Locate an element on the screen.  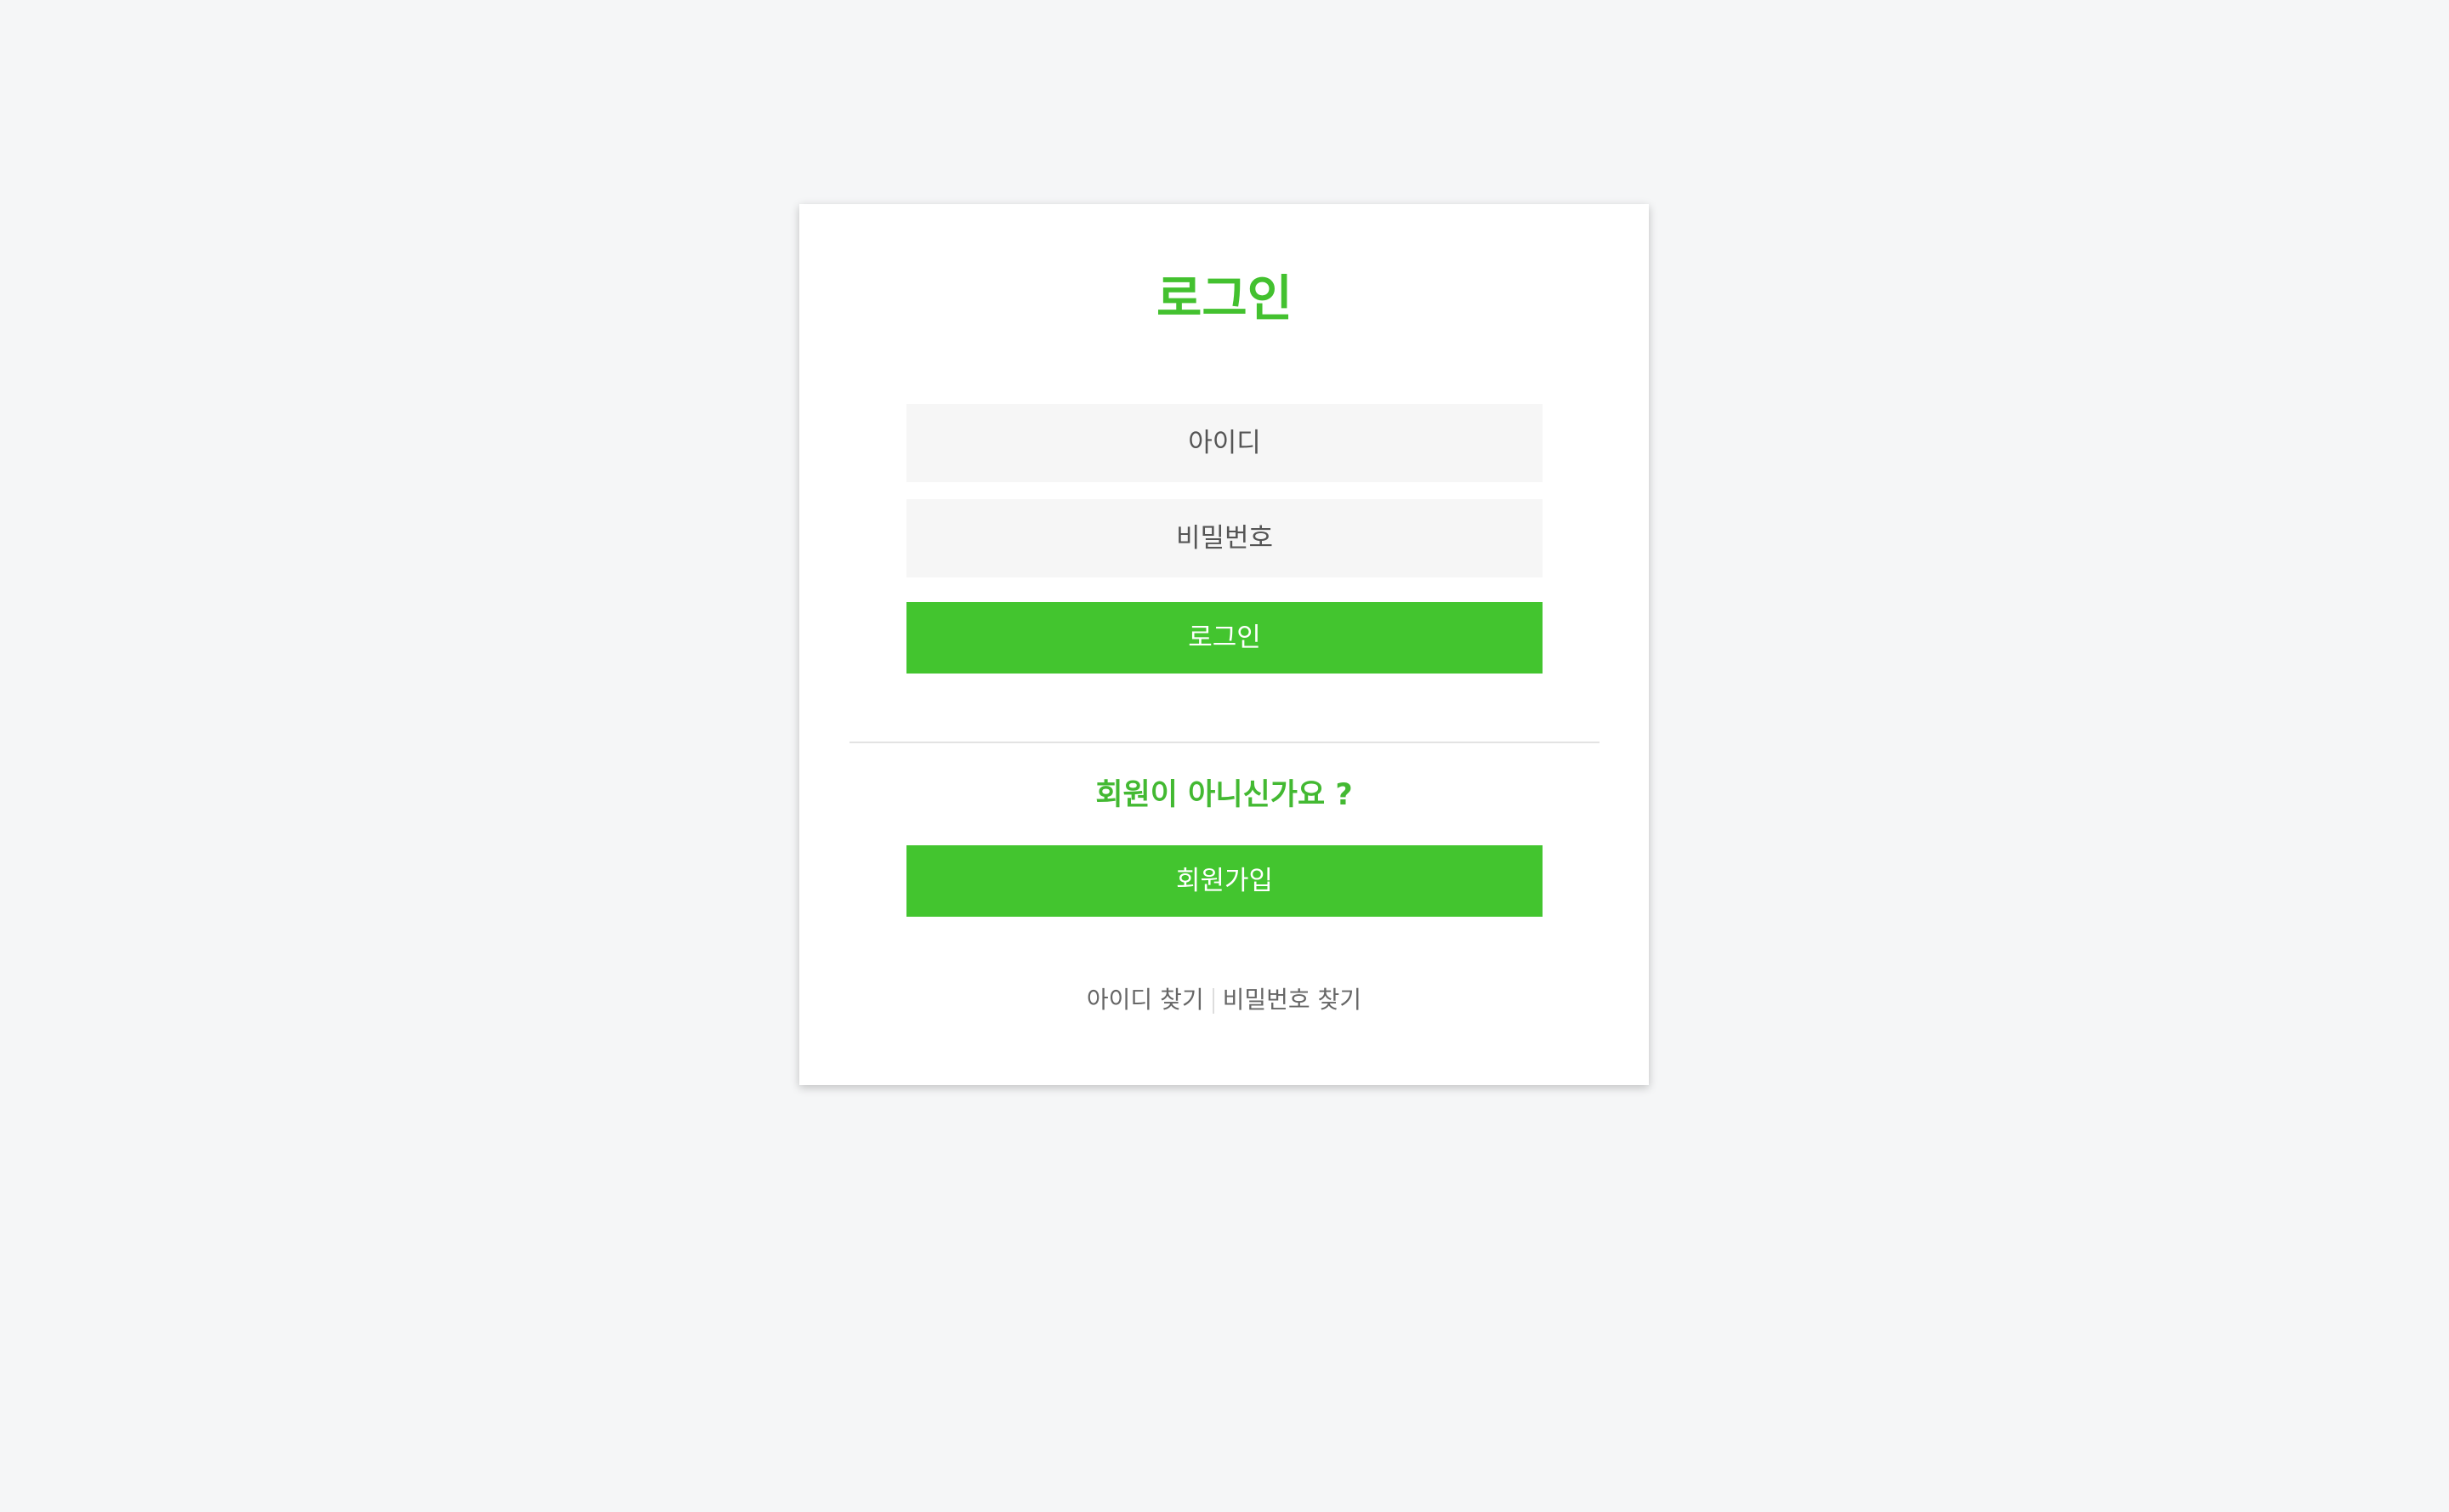
signup-prompt: 회원이 아니신가요 ? is located at coordinates (1224, 795).